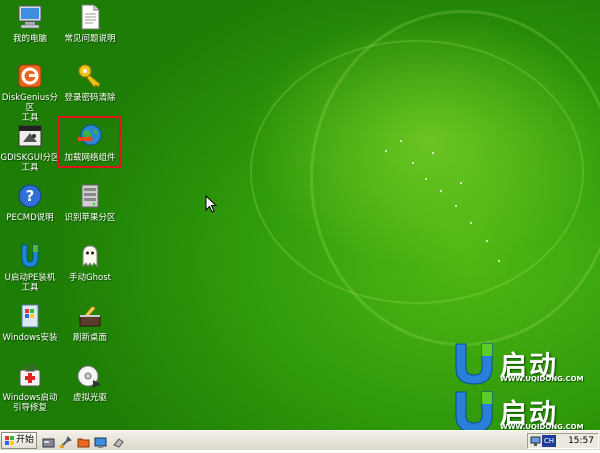  Describe the element at coordinates (581, 441) in the screenshot. I see `clock: 15:57` at that location.